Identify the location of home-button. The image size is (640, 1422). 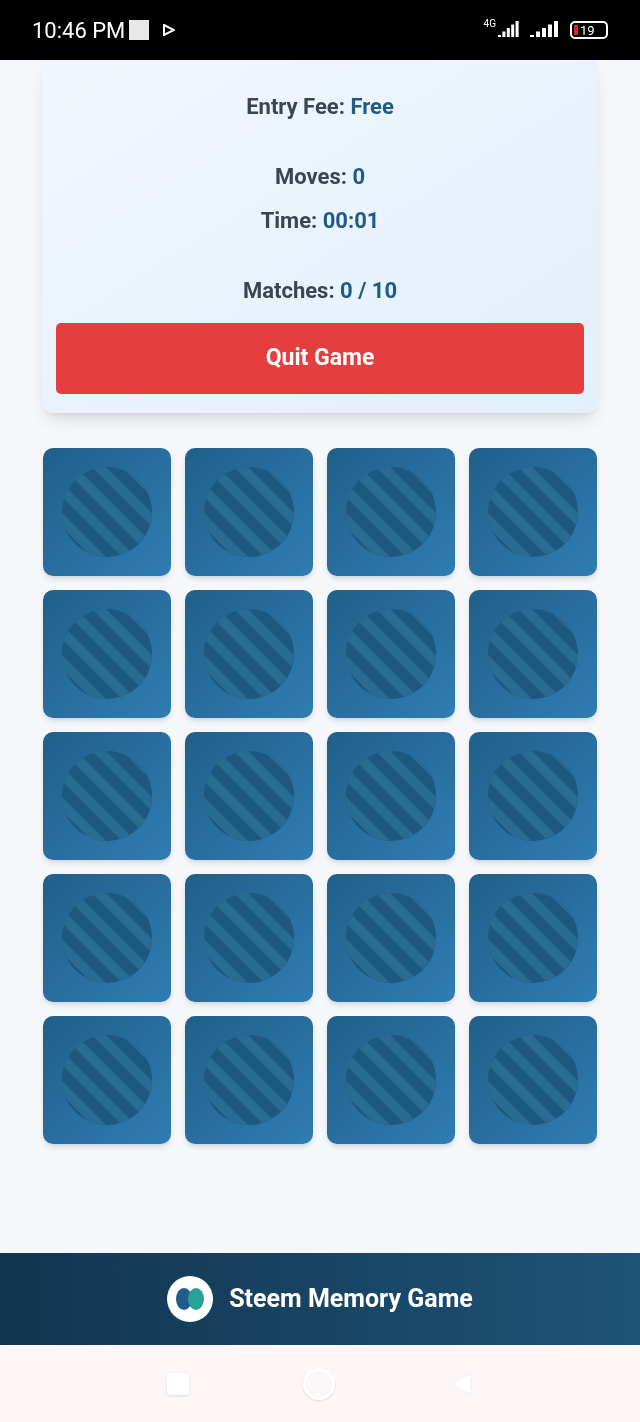
(319, 1383).